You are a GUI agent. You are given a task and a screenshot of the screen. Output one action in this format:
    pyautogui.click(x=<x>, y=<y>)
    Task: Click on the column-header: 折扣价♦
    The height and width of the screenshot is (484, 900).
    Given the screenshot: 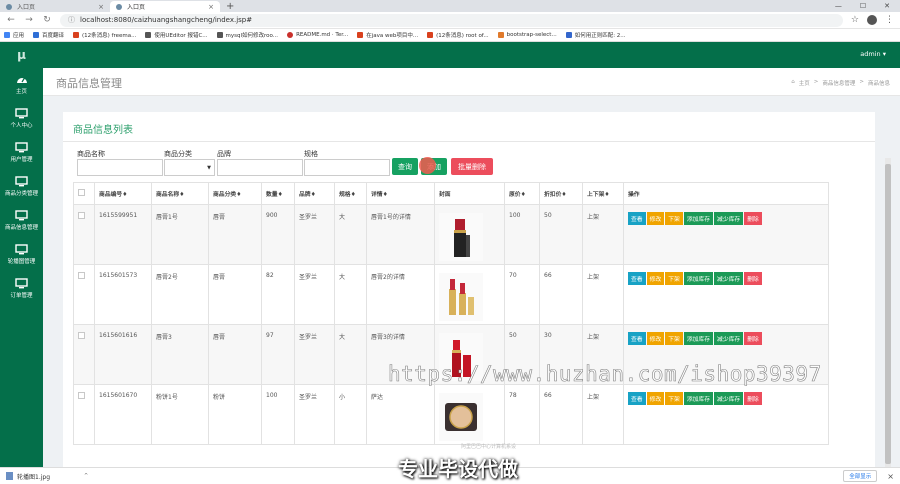 What is the action you would take?
    pyautogui.click(x=561, y=193)
    